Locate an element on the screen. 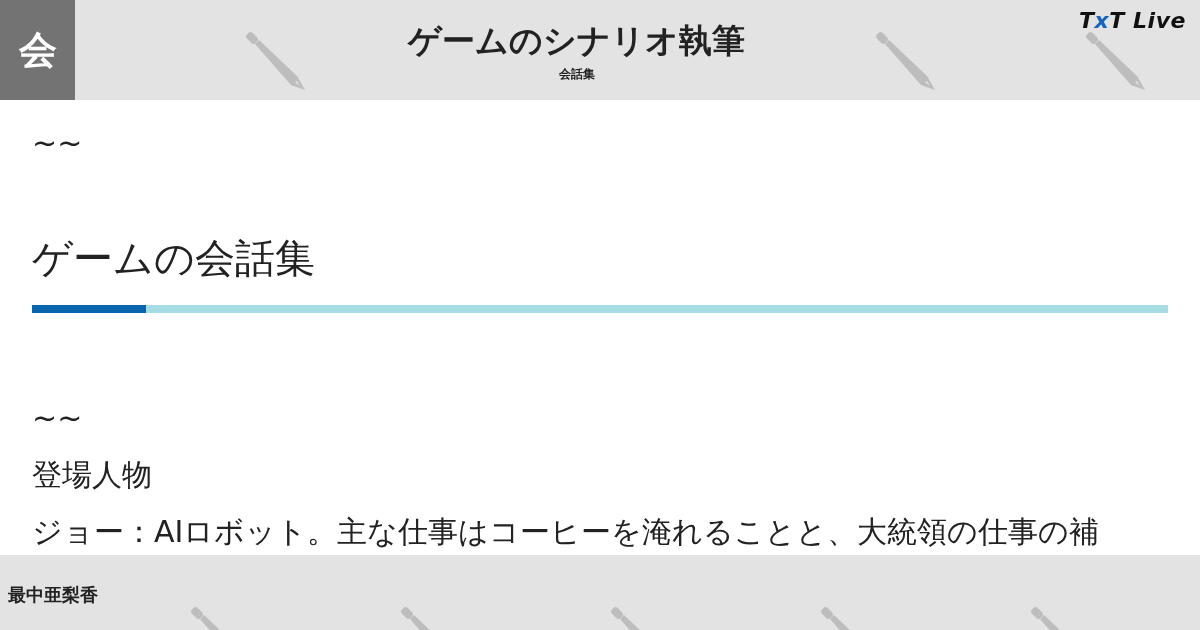 The height and width of the screenshot is (630, 1200). body-text: 登場人物 is located at coordinates (92, 475).